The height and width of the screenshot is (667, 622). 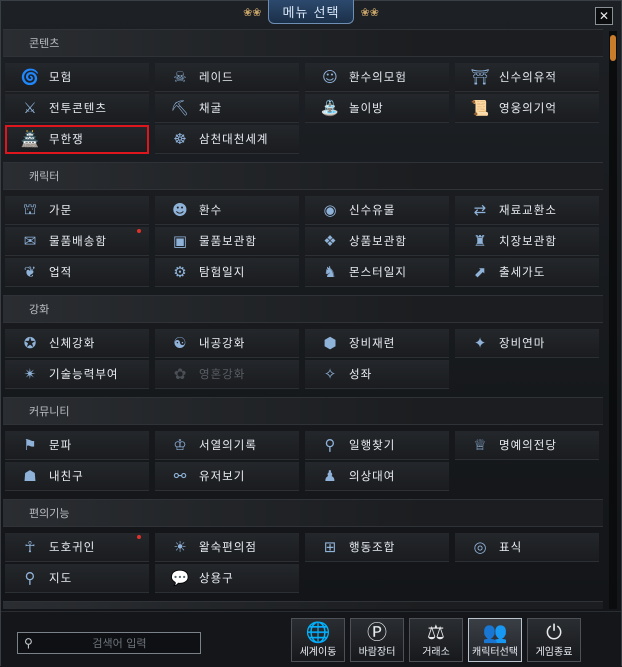 I want to click on menu-item-label: 신수의유적, so click(x=528, y=77).